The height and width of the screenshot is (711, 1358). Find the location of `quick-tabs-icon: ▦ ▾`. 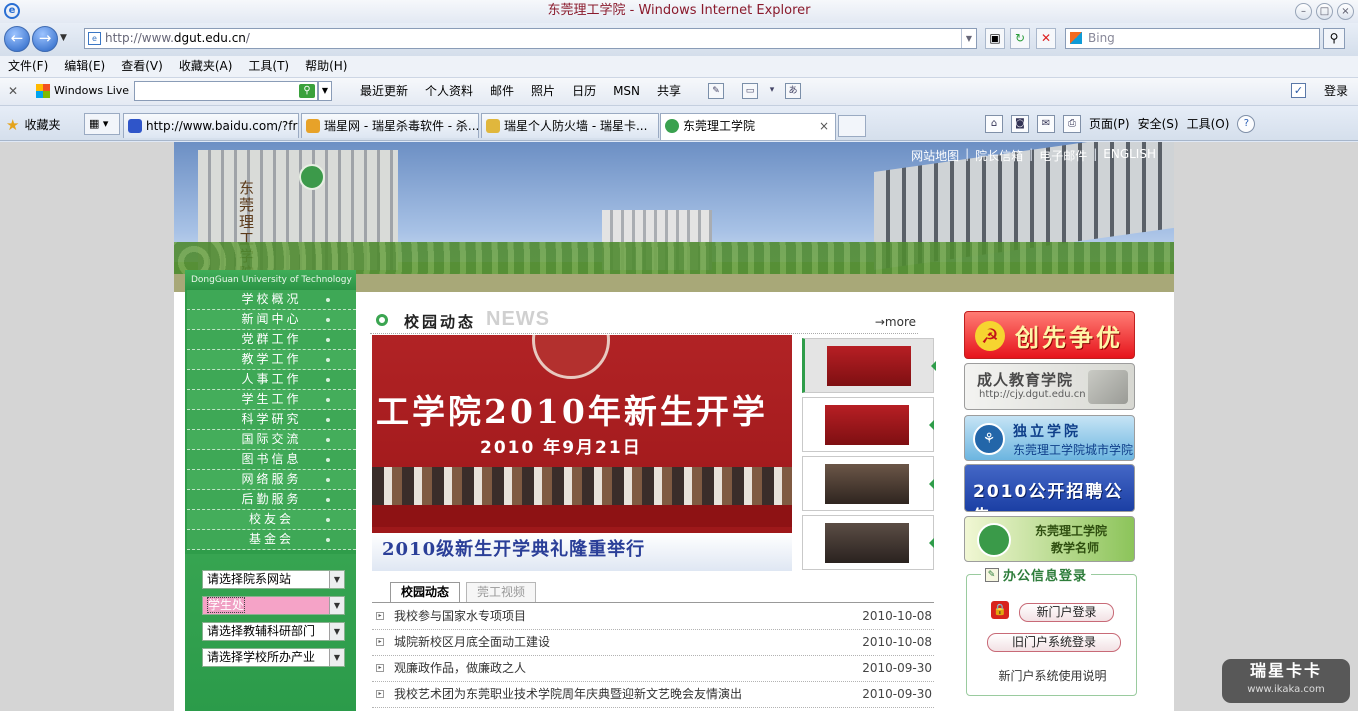

quick-tabs-icon: ▦ ▾ is located at coordinates (102, 124).